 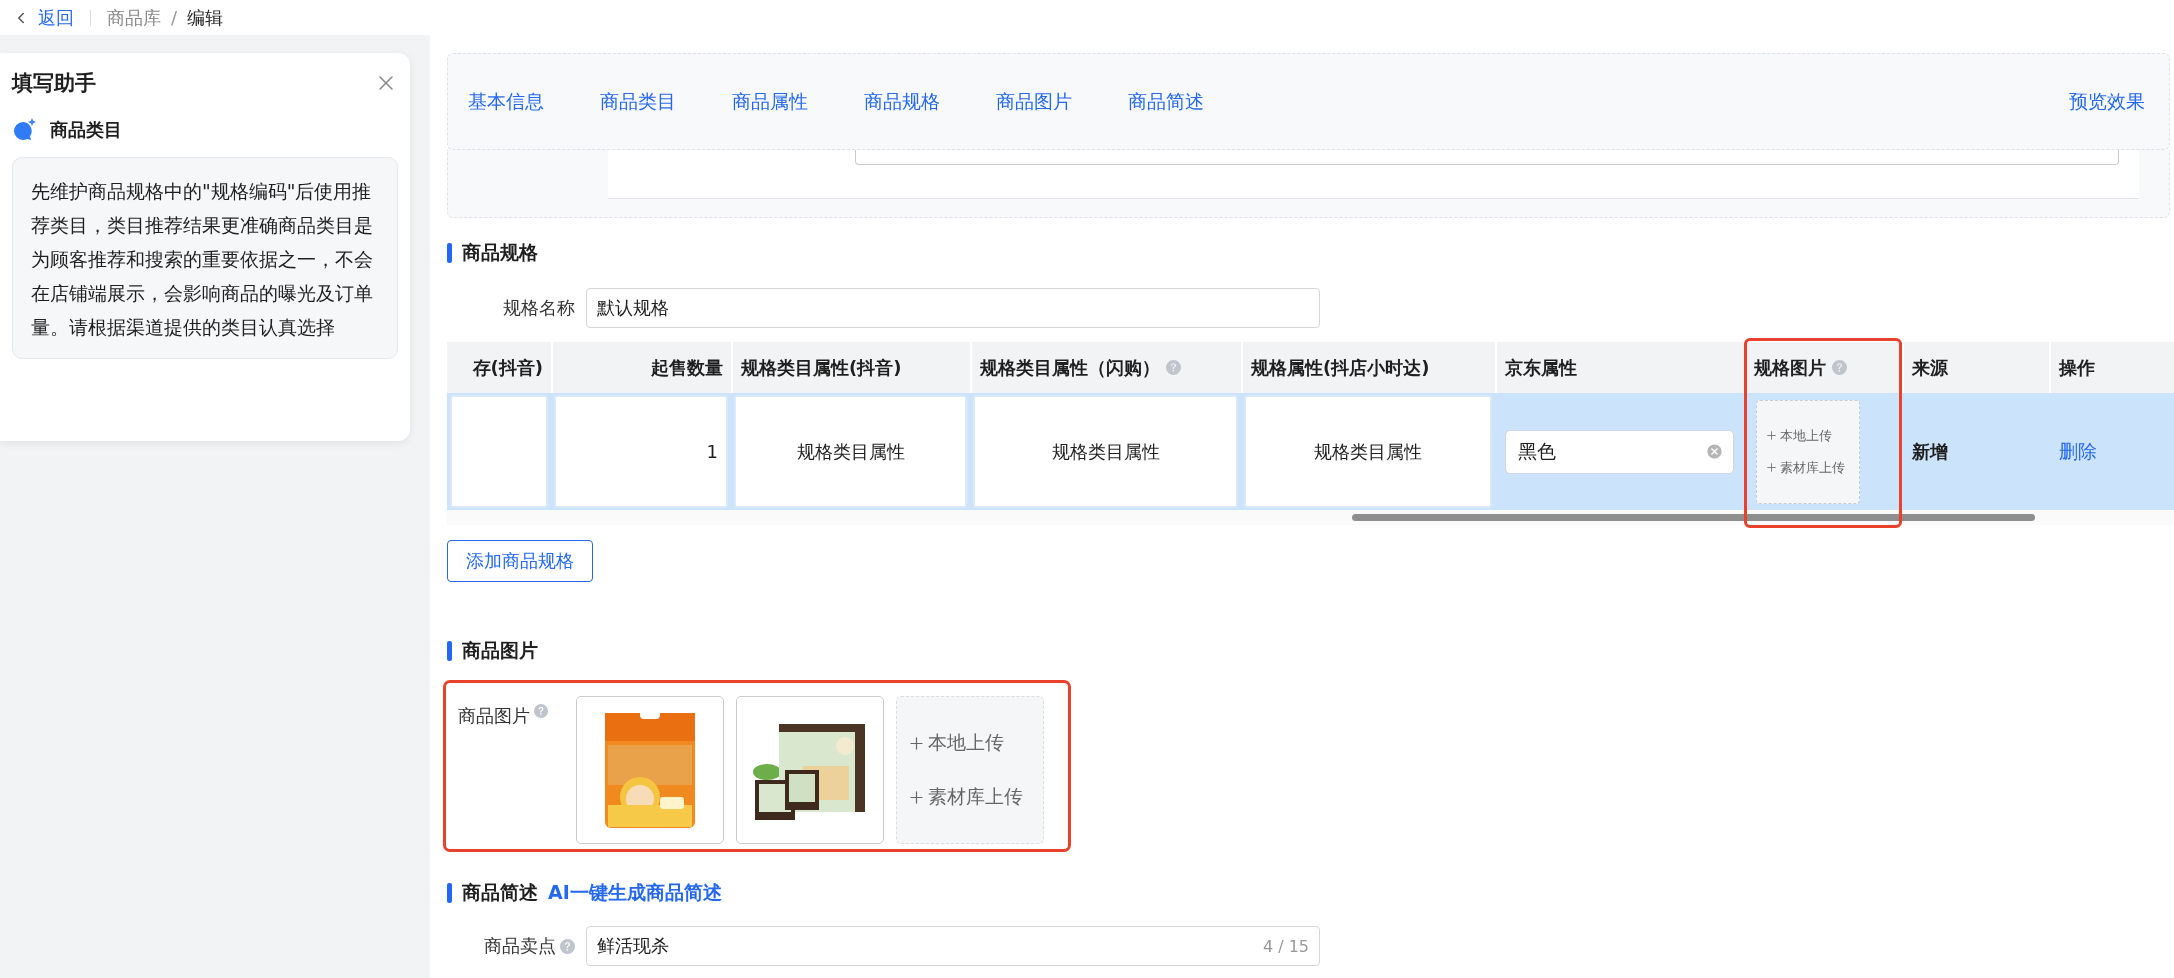 What do you see at coordinates (205, 258) in the screenshot?
I see `tip-text: 先维护商品规格中的"规格编码"后使用推荐类目，类目推荐结果更准确商品类目是为顾客推荐和搜索的重要依据之一，不会在店铺端展示，会影响商品的曝光及订单量。请根据渠道提供的类目认真选择` at bounding box center [205, 258].